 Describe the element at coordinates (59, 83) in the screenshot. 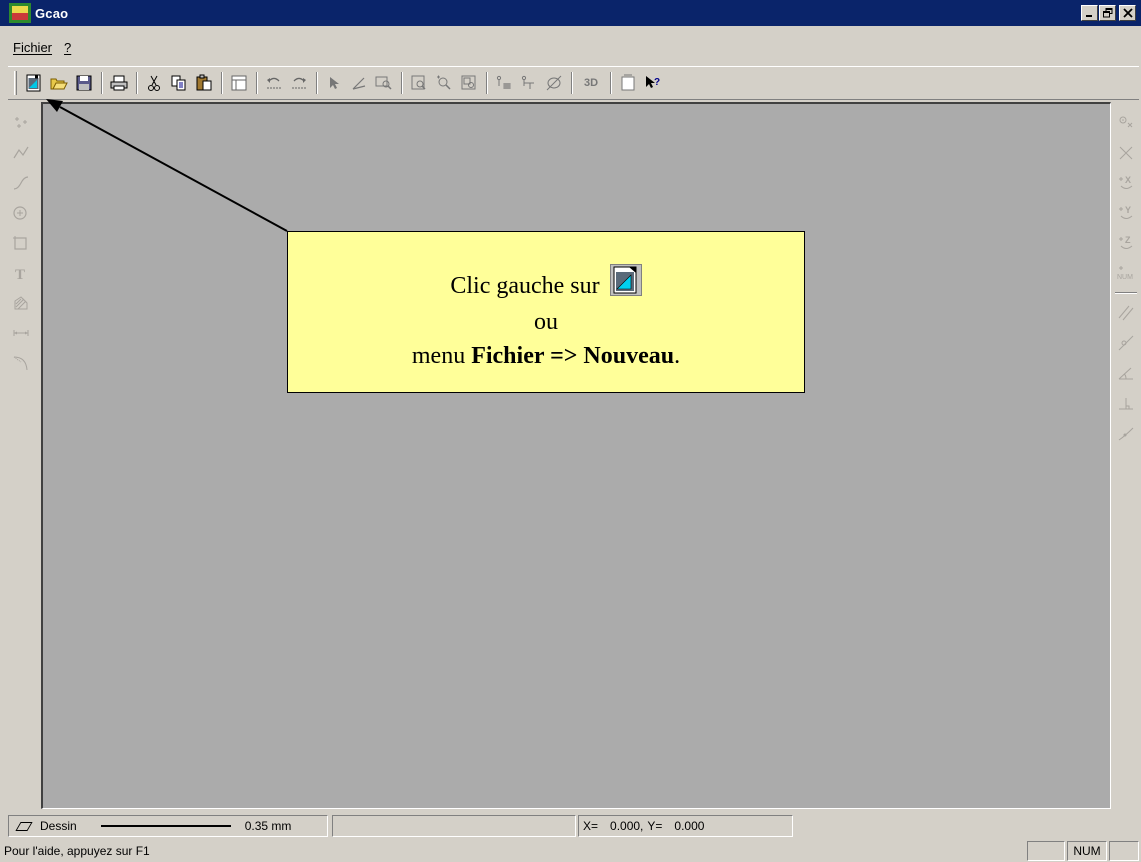

I see `open-icon` at that location.